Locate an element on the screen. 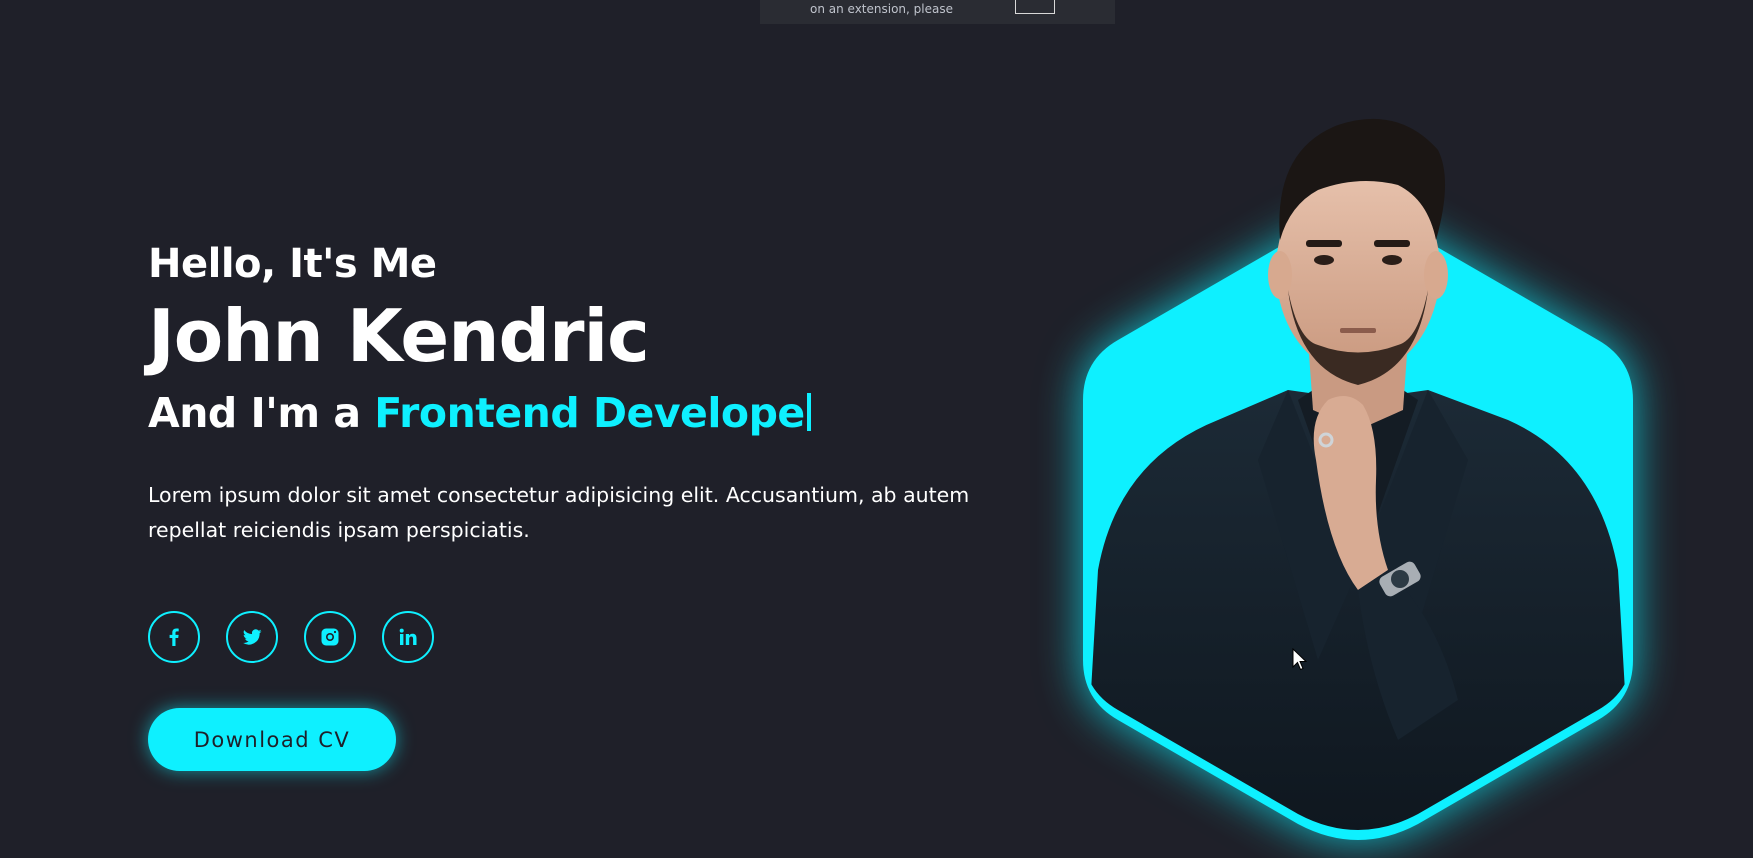 This screenshot has height=858, width=1753. instagram-link is located at coordinates (330, 637).